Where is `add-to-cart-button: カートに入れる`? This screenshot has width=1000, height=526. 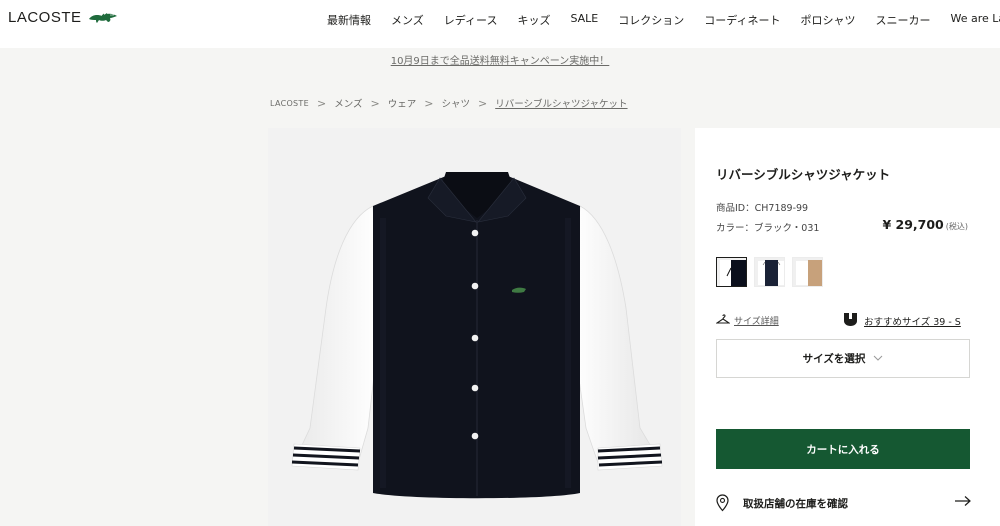 add-to-cart-button: カートに入れる is located at coordinates (843, 449).